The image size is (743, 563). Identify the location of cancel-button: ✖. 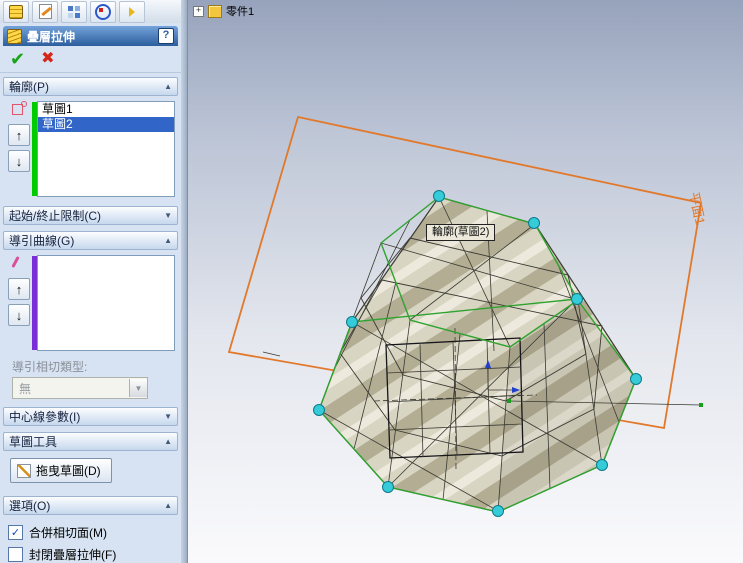
(47, 59).